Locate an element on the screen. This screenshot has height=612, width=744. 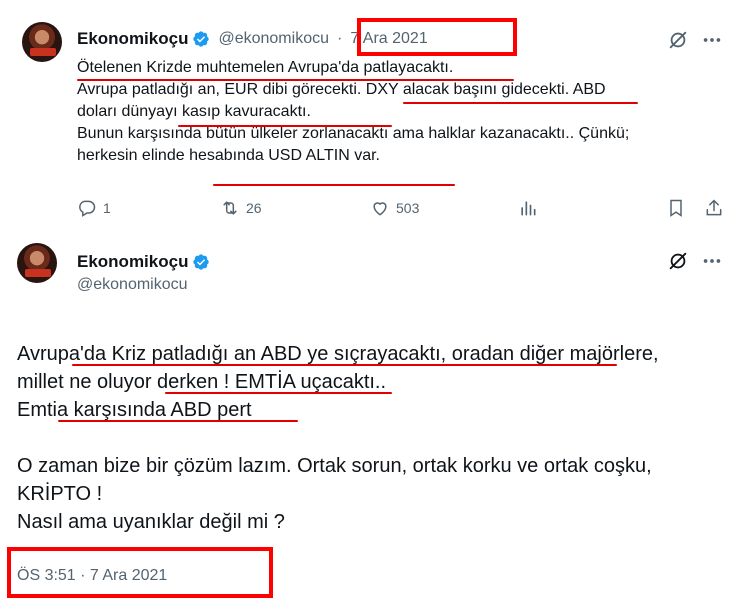
views-icon is located at coordinates (528, 208).